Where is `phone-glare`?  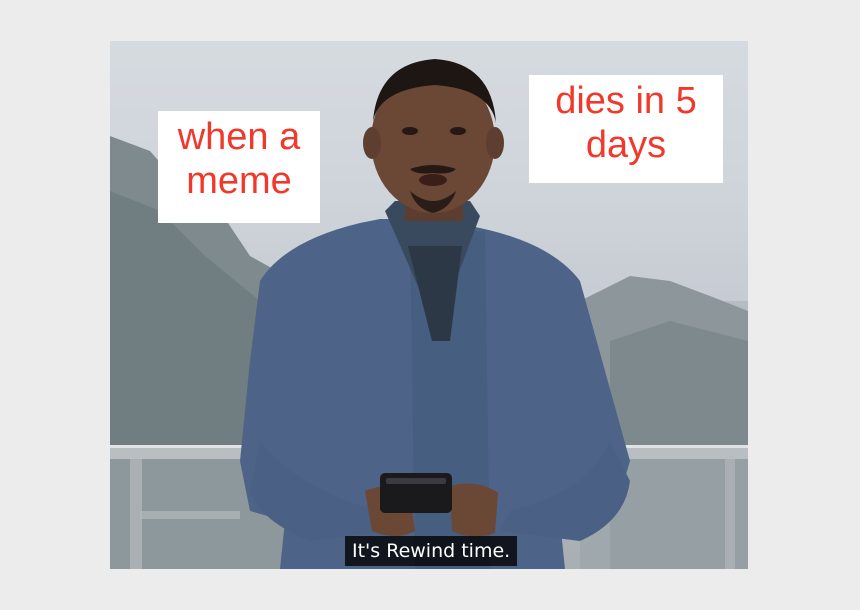 phone-glare is located at coordinates (416, 481).